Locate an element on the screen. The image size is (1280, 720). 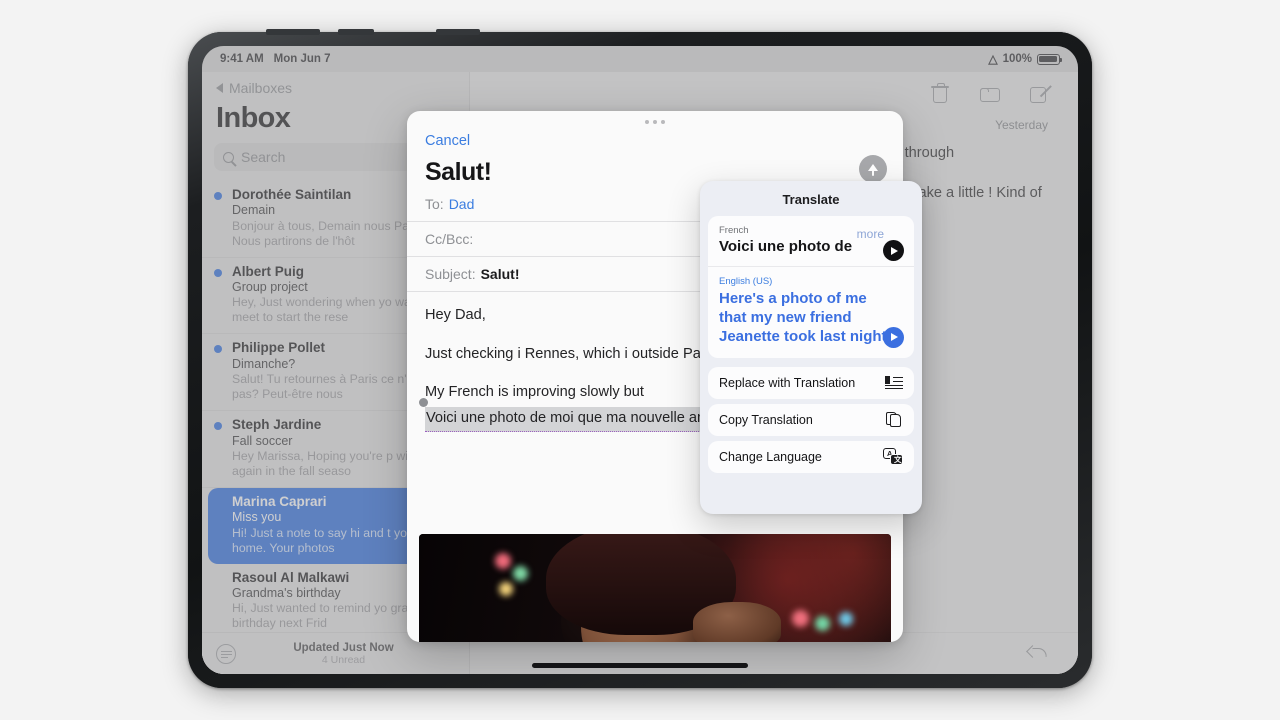
battery-icon is located at coordinates (1050, 59).